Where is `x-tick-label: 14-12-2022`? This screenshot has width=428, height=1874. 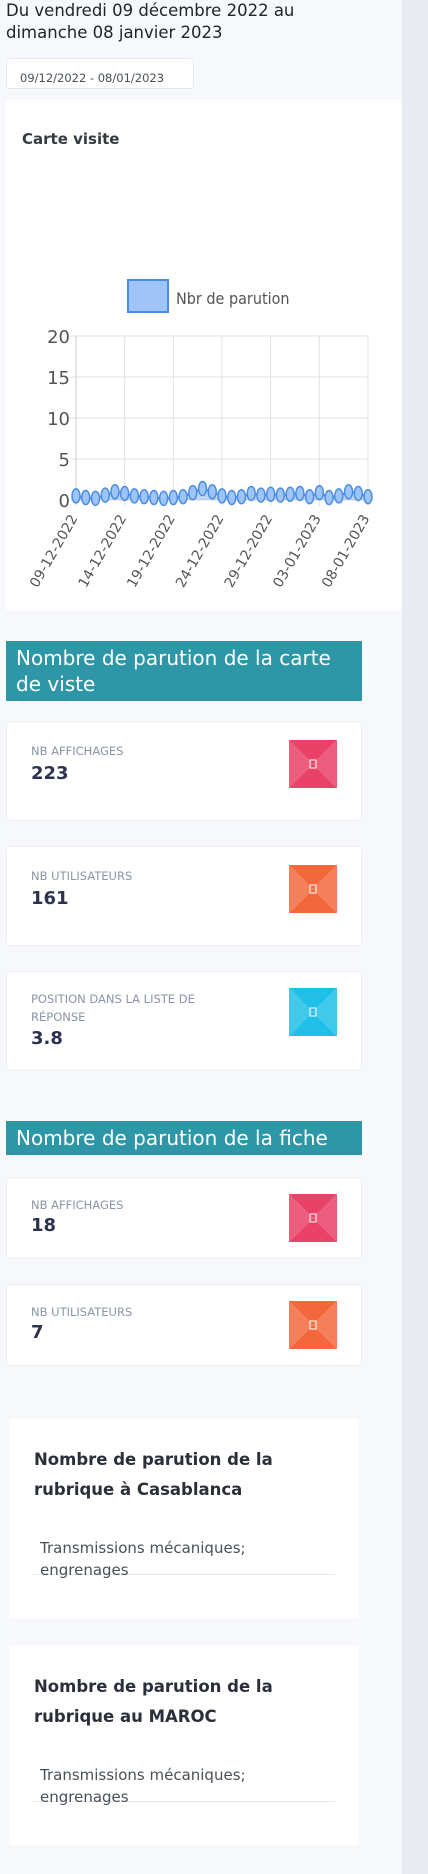
x-tick-label: 14-12-2022 is located at coordinates (103, 551).